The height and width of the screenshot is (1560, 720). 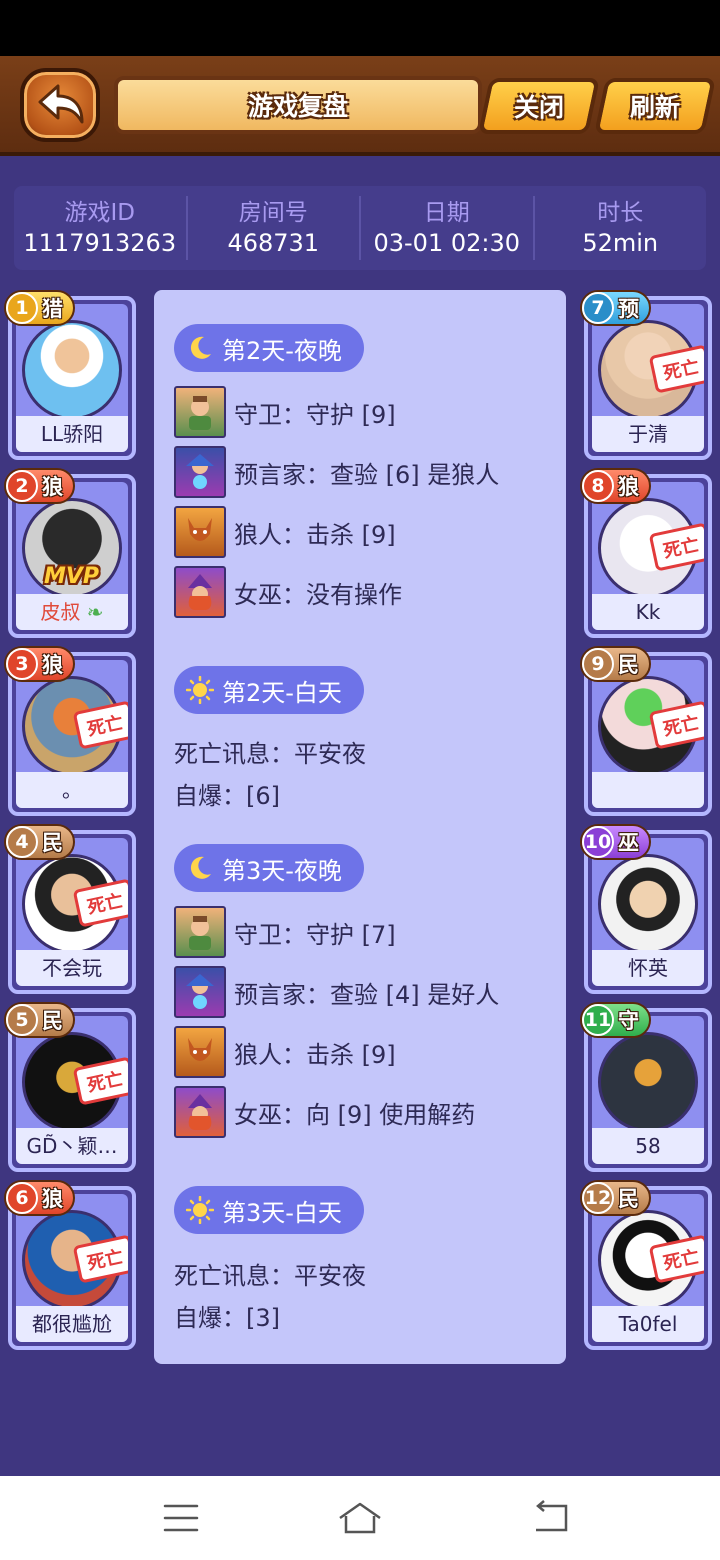 What do you see at coordinates (360, 28) in the screenshot?
I see `status-bar` at bounding box center [360, 28].